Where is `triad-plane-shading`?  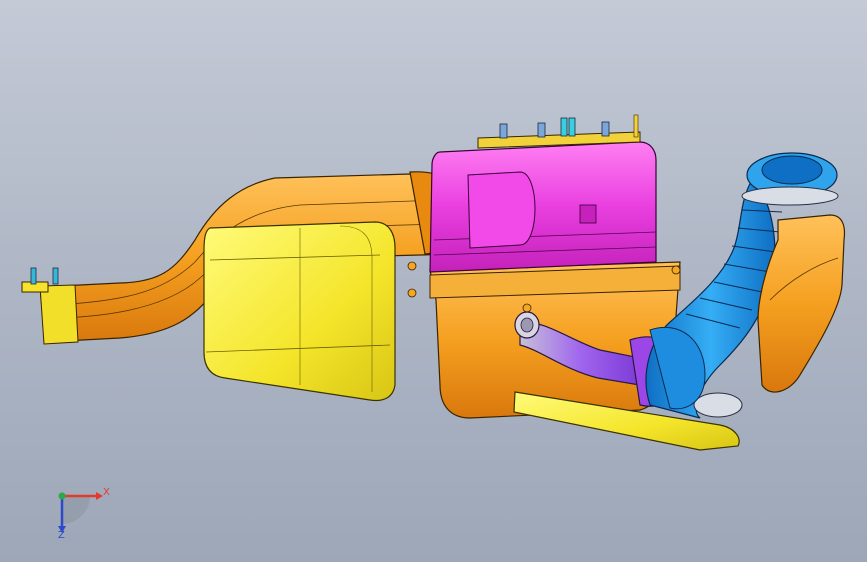 triad-plane-shading is located at coordinates (76, 510).